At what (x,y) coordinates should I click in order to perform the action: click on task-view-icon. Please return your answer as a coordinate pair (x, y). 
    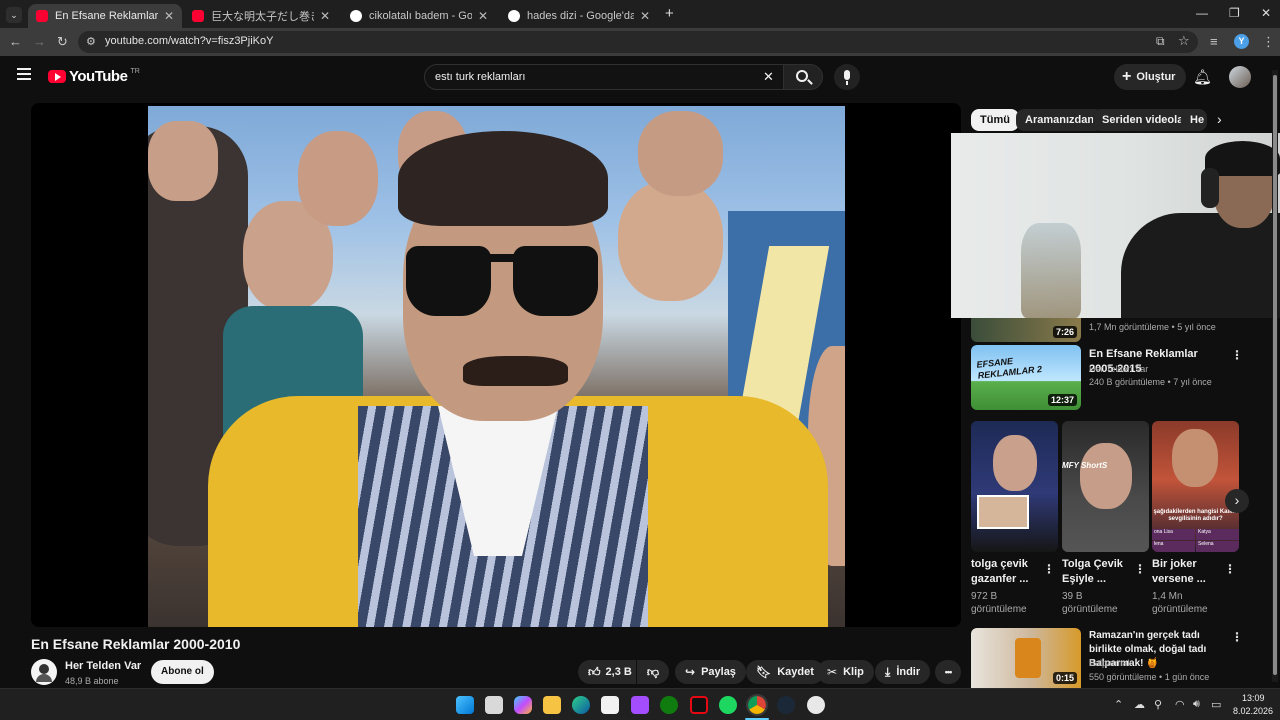
    Looking at the image, I should click on (494, 705).